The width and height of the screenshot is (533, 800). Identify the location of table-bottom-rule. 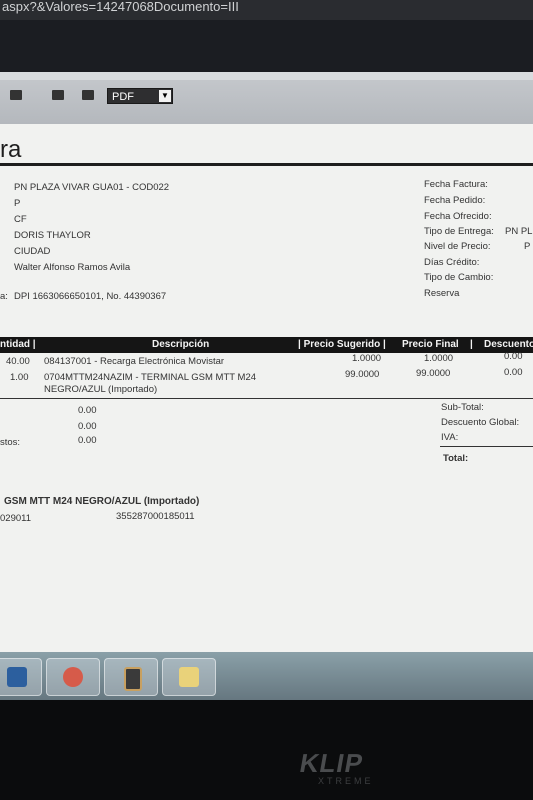
(266, 398).